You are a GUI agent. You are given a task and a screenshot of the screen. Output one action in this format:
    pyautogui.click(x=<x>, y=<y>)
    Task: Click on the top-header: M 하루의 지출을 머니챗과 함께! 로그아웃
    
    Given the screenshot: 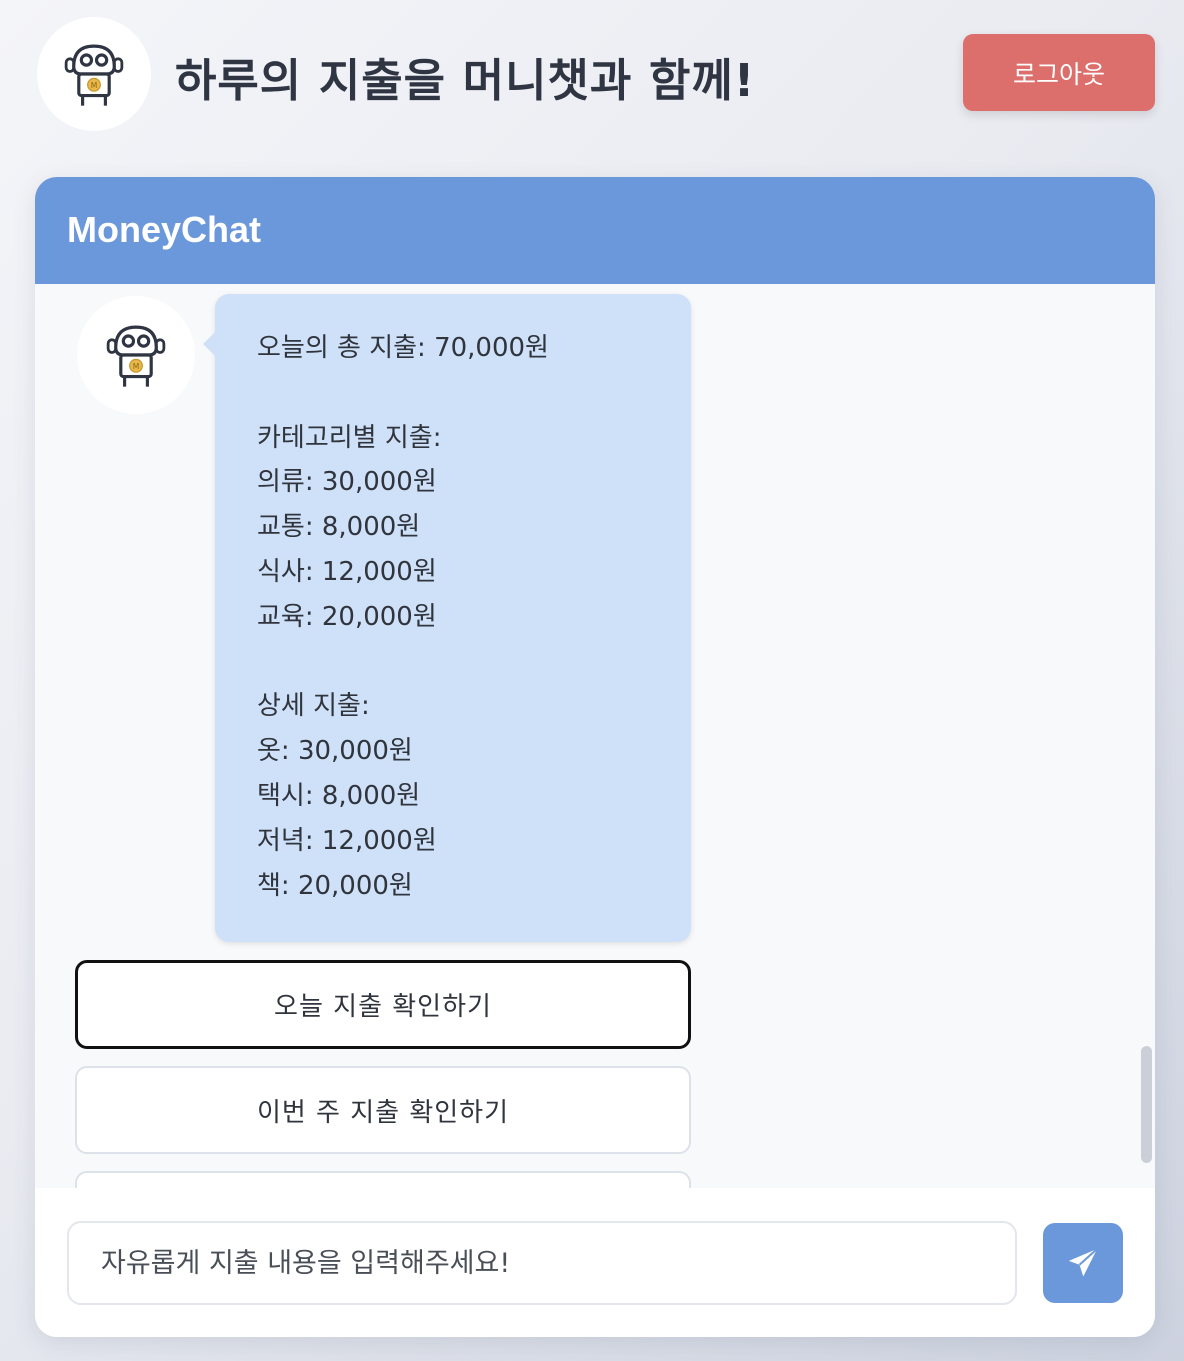 What is the action you would take?
    pyautogui.click(x=592, y=75)
    